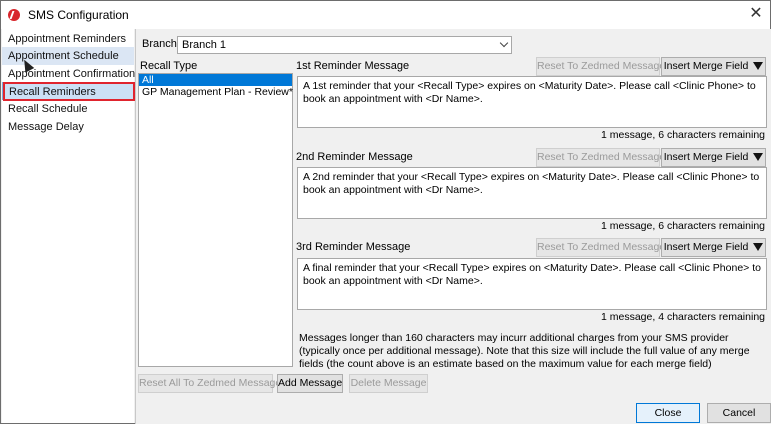 The image size is (771, 424). Describe the element at coordinates (706, 247) in the screenshot. I see `reminder-3-merge-label: Insert Merge Field` at that location.